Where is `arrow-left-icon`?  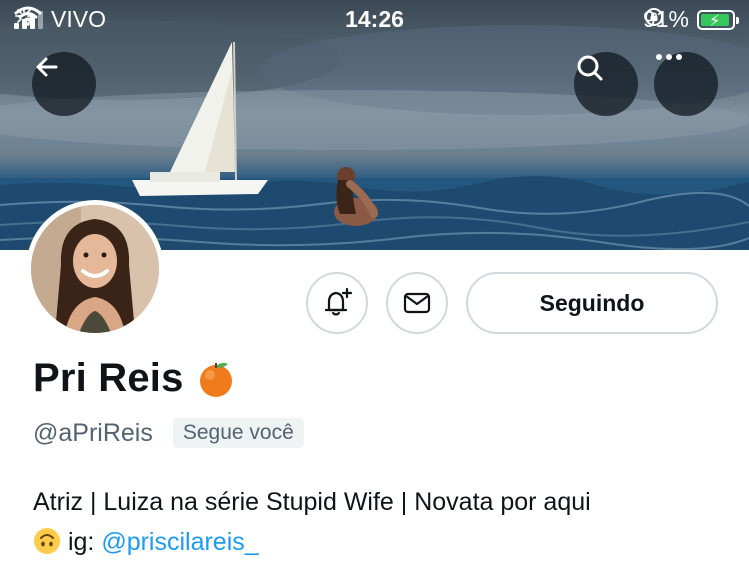
arrow-left-icon is located at coordinates (47, 67).